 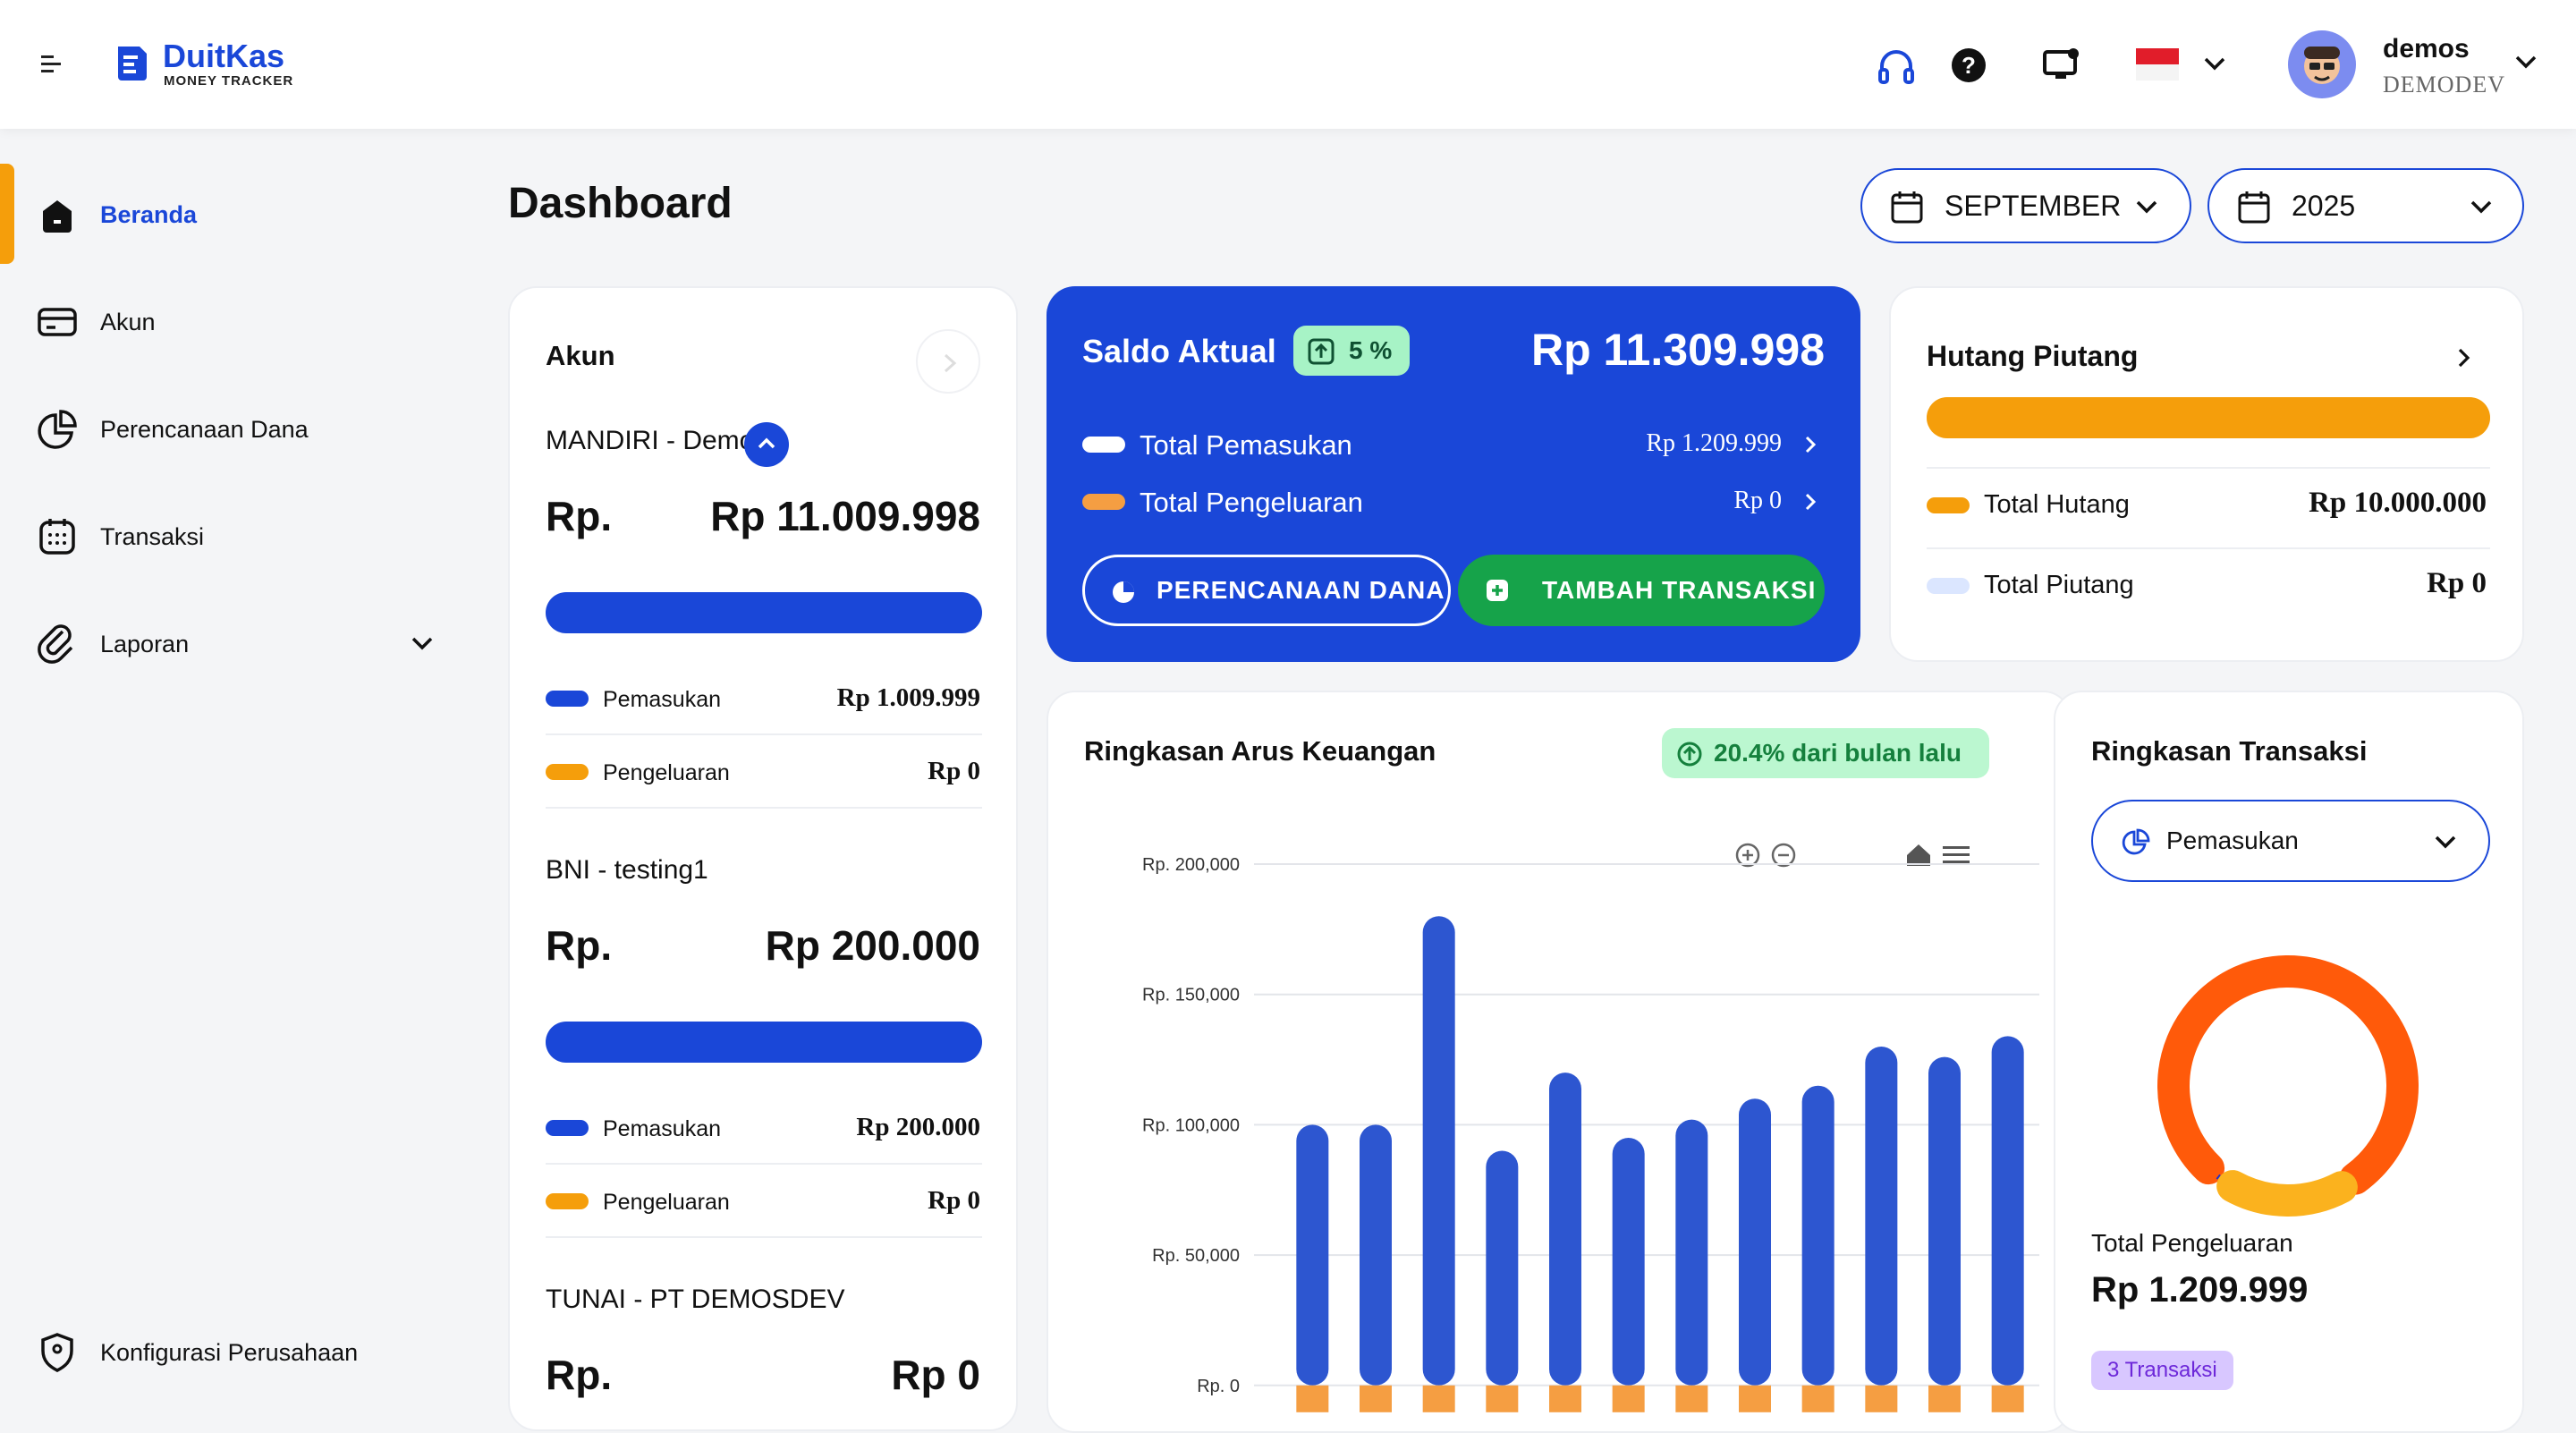 I want to click on indonesia-flag-icon, so click(x=2157, y=64).